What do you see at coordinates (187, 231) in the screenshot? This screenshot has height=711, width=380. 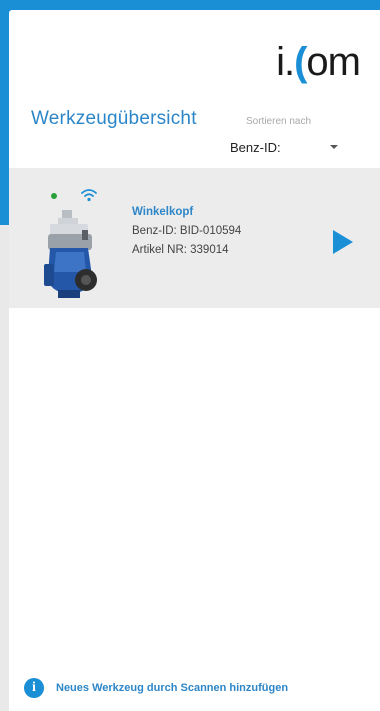 I see `tool-benz-id: Benz-ID: BID-010594` at bounding box center [187, 231].